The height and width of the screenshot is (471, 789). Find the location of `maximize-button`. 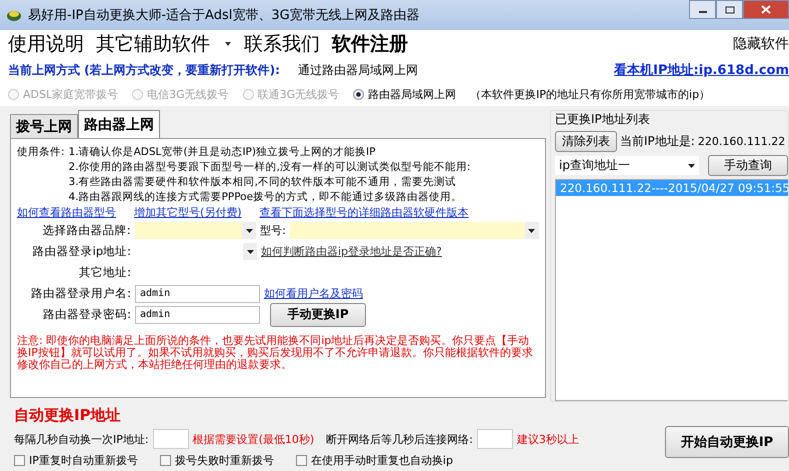

maximize-button is located at coordinates (729, 9).